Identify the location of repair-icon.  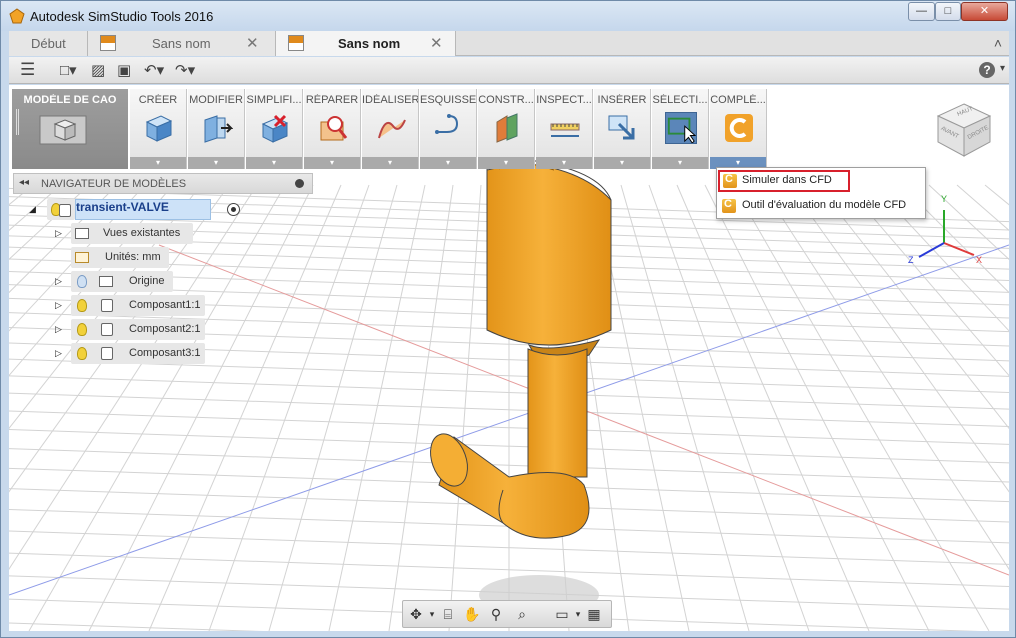
(333, 128).